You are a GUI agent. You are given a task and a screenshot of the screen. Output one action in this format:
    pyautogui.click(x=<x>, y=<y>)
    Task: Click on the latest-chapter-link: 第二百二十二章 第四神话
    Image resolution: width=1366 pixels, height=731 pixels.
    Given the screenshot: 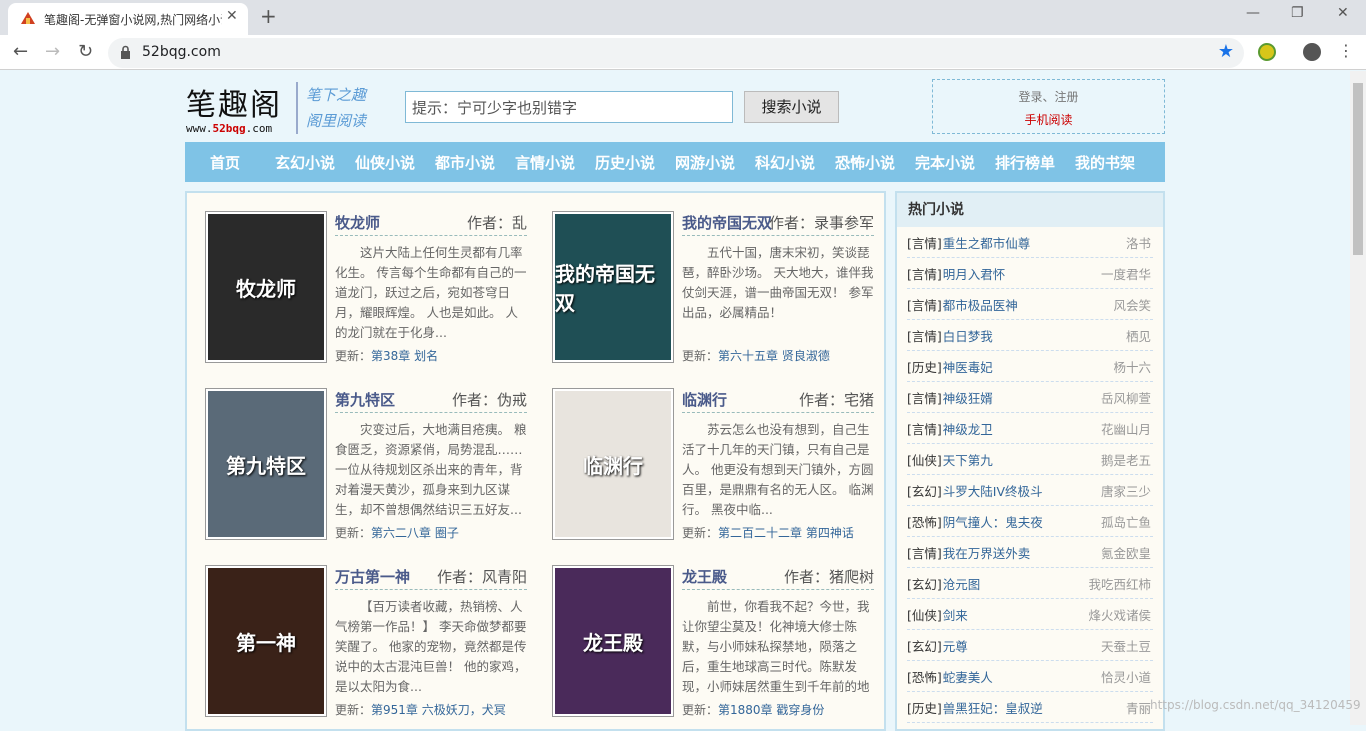 What is the action you would take?
    pyautogui.click(x=786, y=533)
    